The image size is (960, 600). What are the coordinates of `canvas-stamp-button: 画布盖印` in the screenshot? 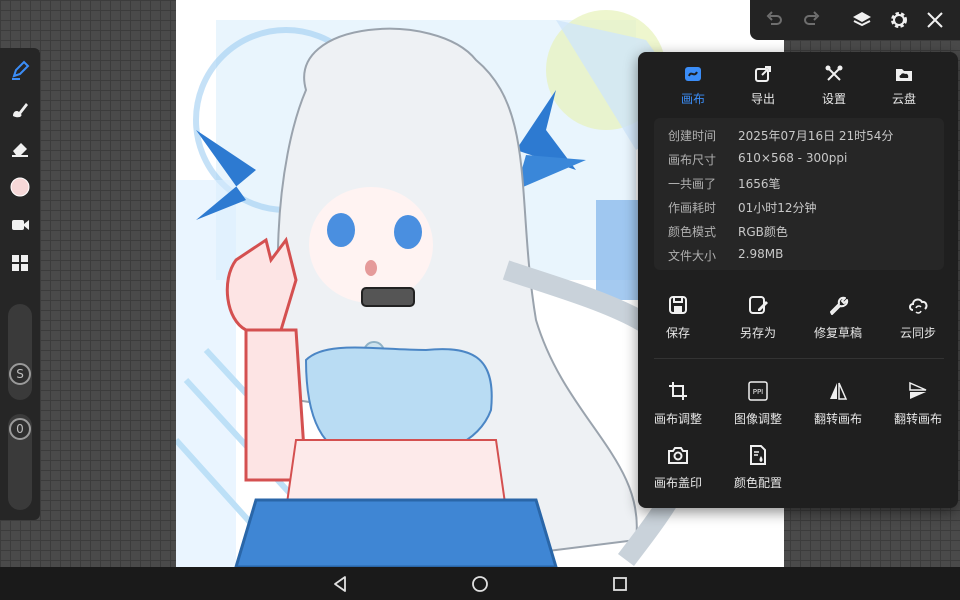 It's located at (678, 469).